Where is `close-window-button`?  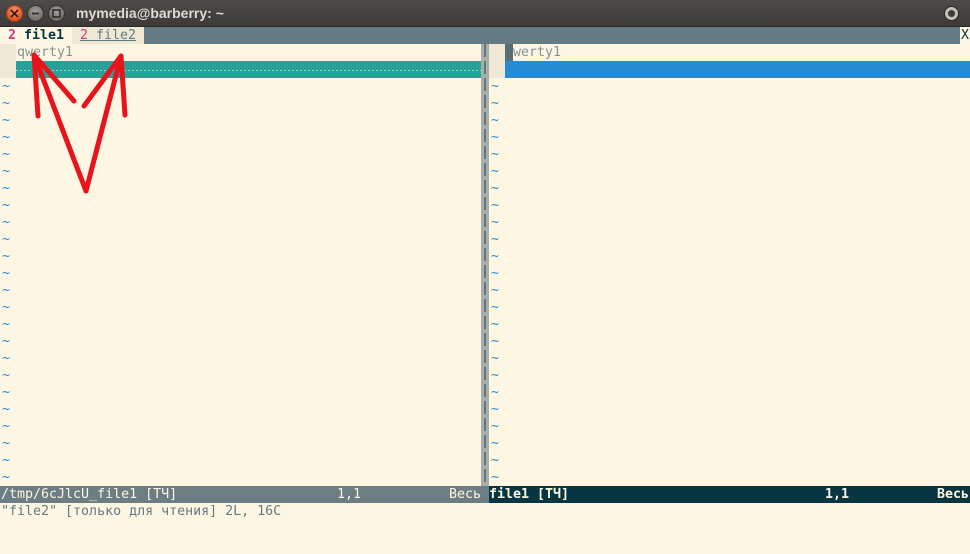 close-window-button is located at coordinates (14, 13).